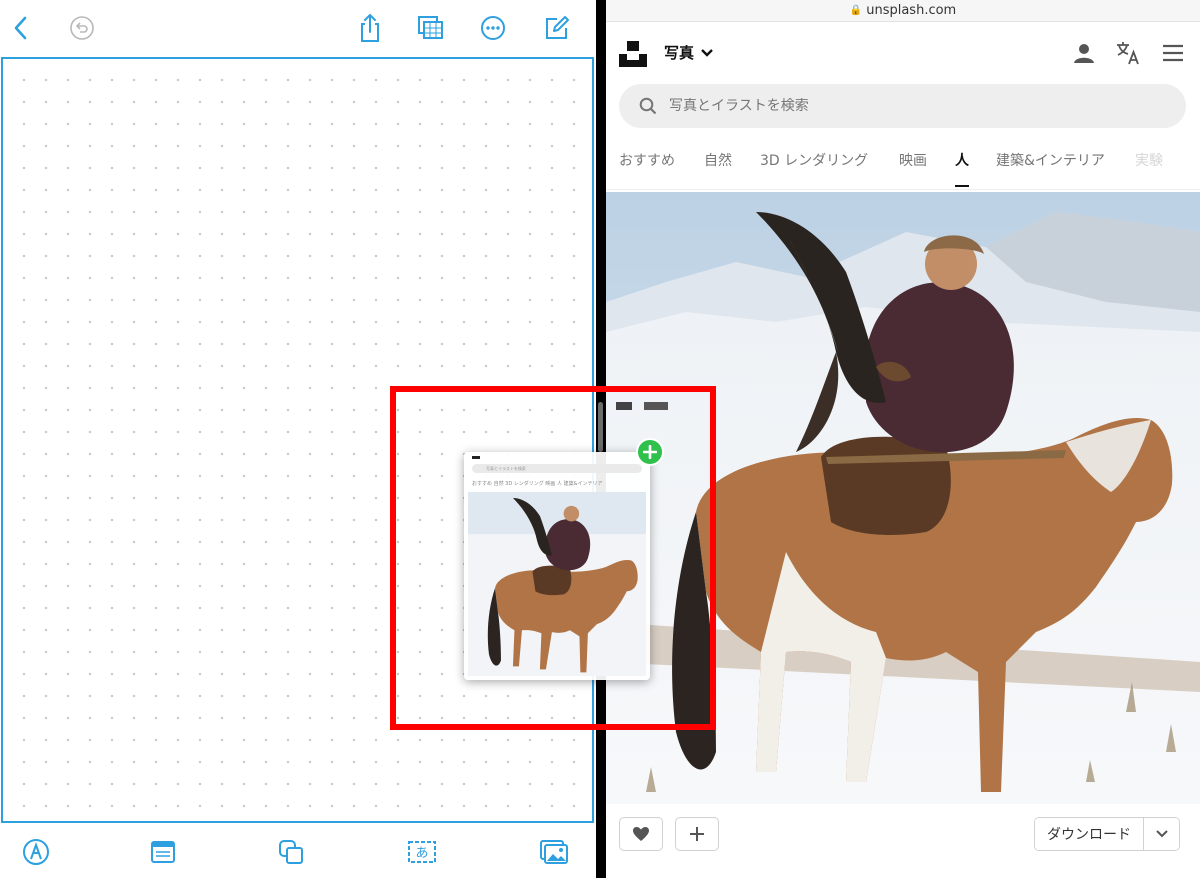 The image size is (1200, 878). I want to click on menu-button, so click(1173, 53).